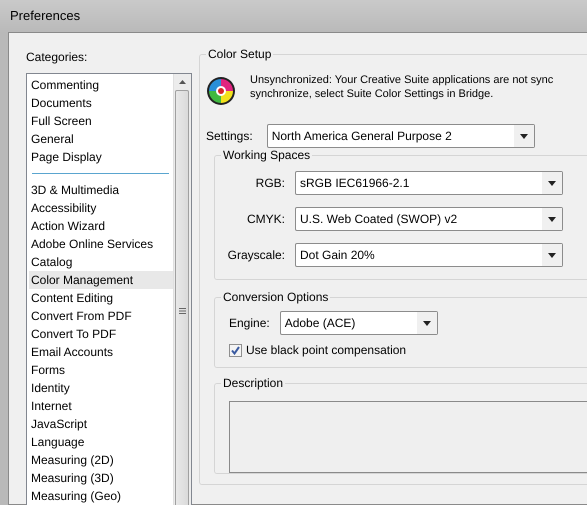 The image size is (587, 505). I want to click on group-title: Description, so click(253, 383).